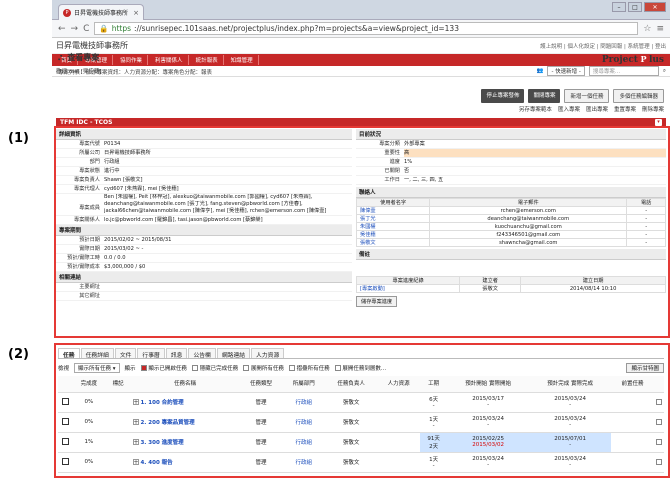 Image resolution: width=670 pixels, height=481 pixels. Describe the element at coordinates (75, 29) in the screenshot. I see `forward-icon: →` at that location.